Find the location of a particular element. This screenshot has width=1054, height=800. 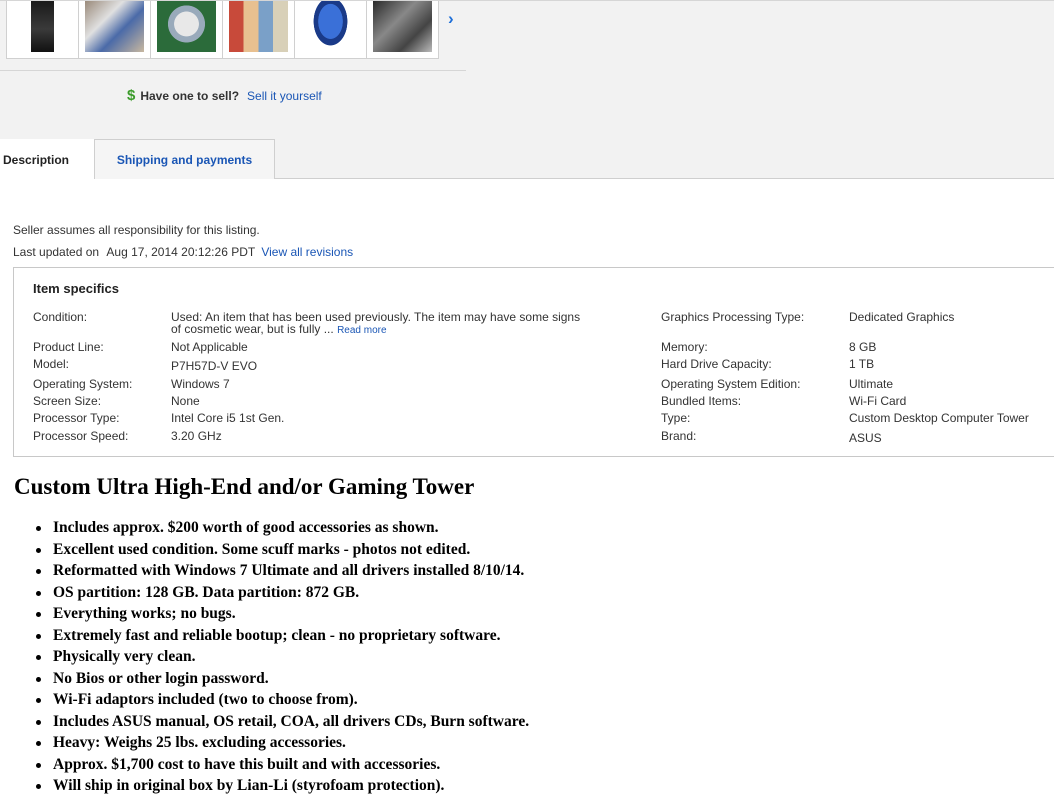

spec-value: Custom Desktop Computer Tower is located at coordinates (939, 418).